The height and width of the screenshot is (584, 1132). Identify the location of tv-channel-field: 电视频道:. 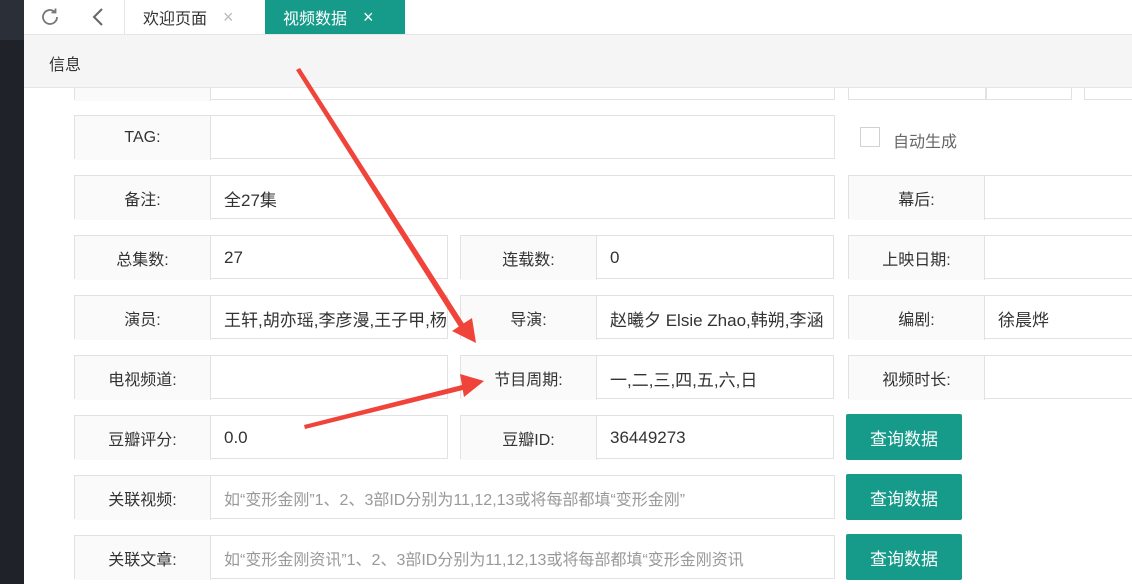
(261, 377).